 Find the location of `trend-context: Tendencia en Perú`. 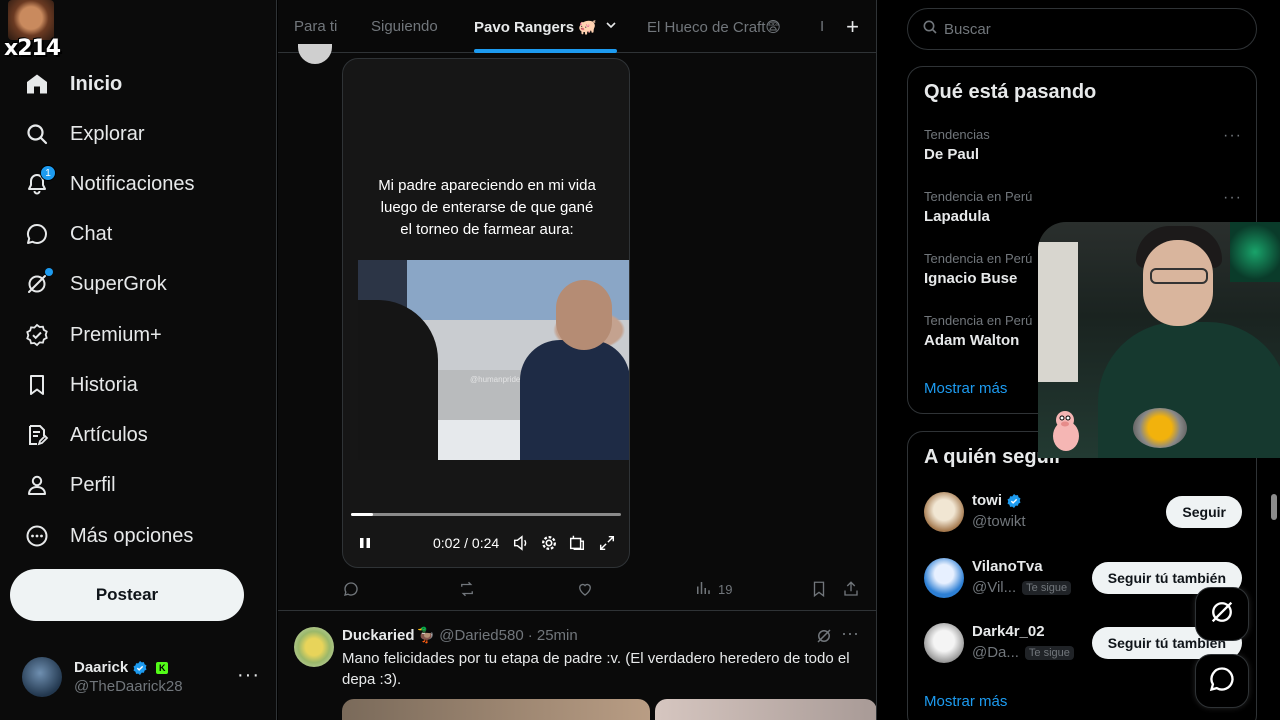

trend-context: Tendencia en Perú is located at coordinates (978, 196).